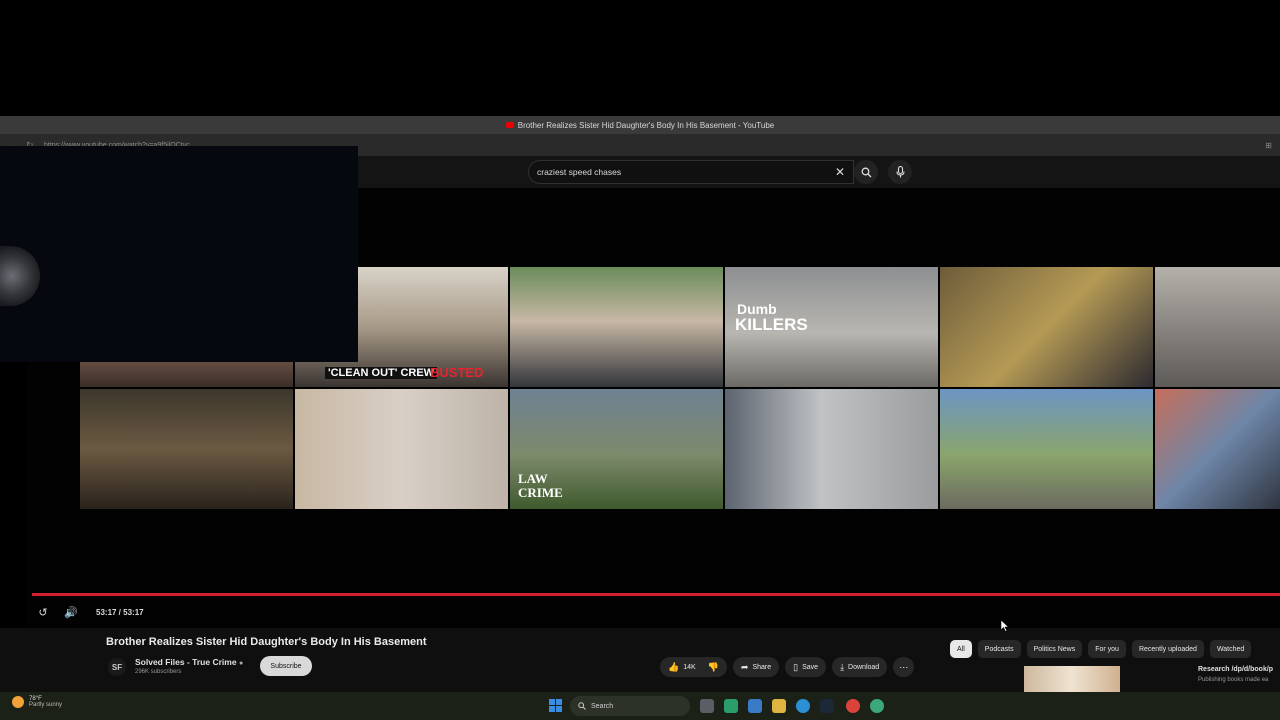 This screenshot has width=1280, height=720. What do you see at coordinates (762, 667) in the screenshot?
I see `share-label: Share` at bounding box center [762, 667].